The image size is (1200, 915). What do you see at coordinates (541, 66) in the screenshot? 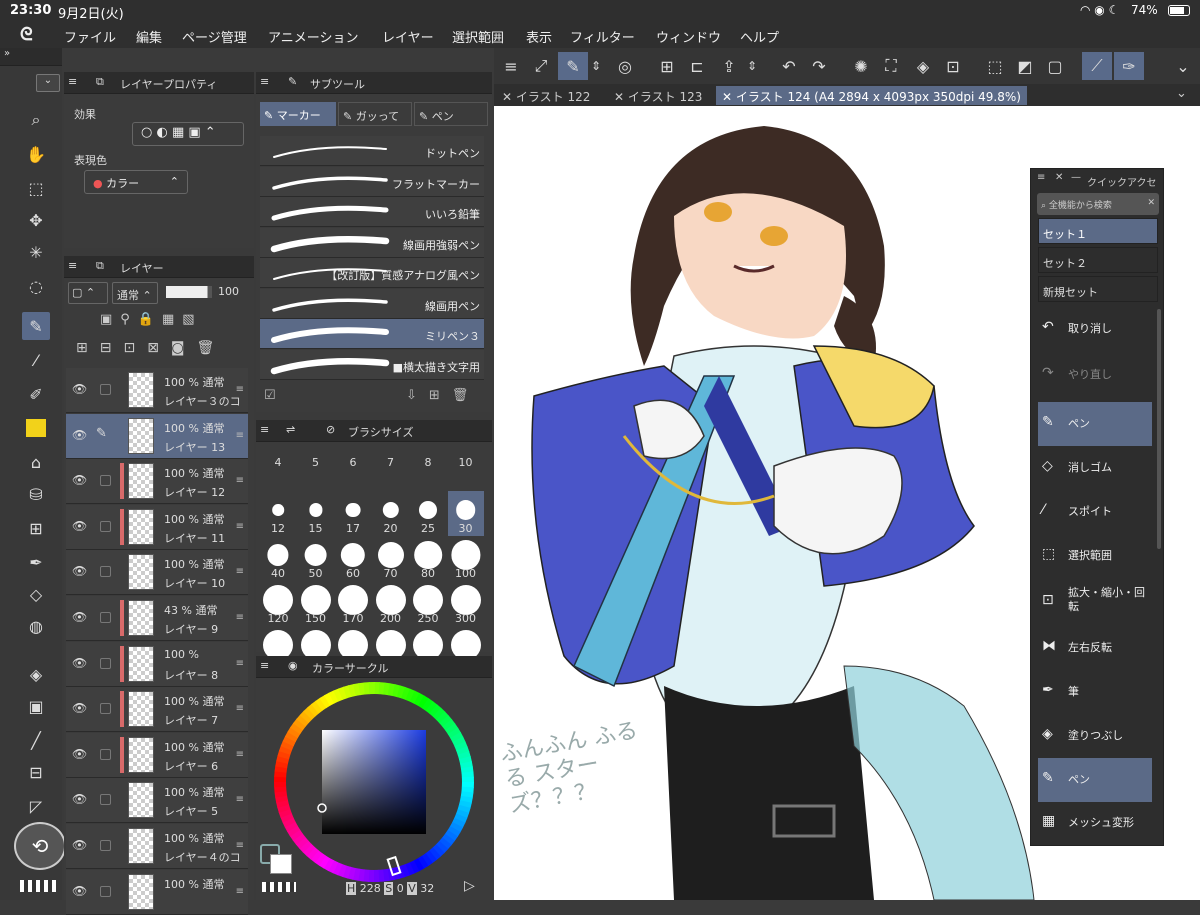
I see `expand-icon: ⤢` at bounding box center [541, 66].